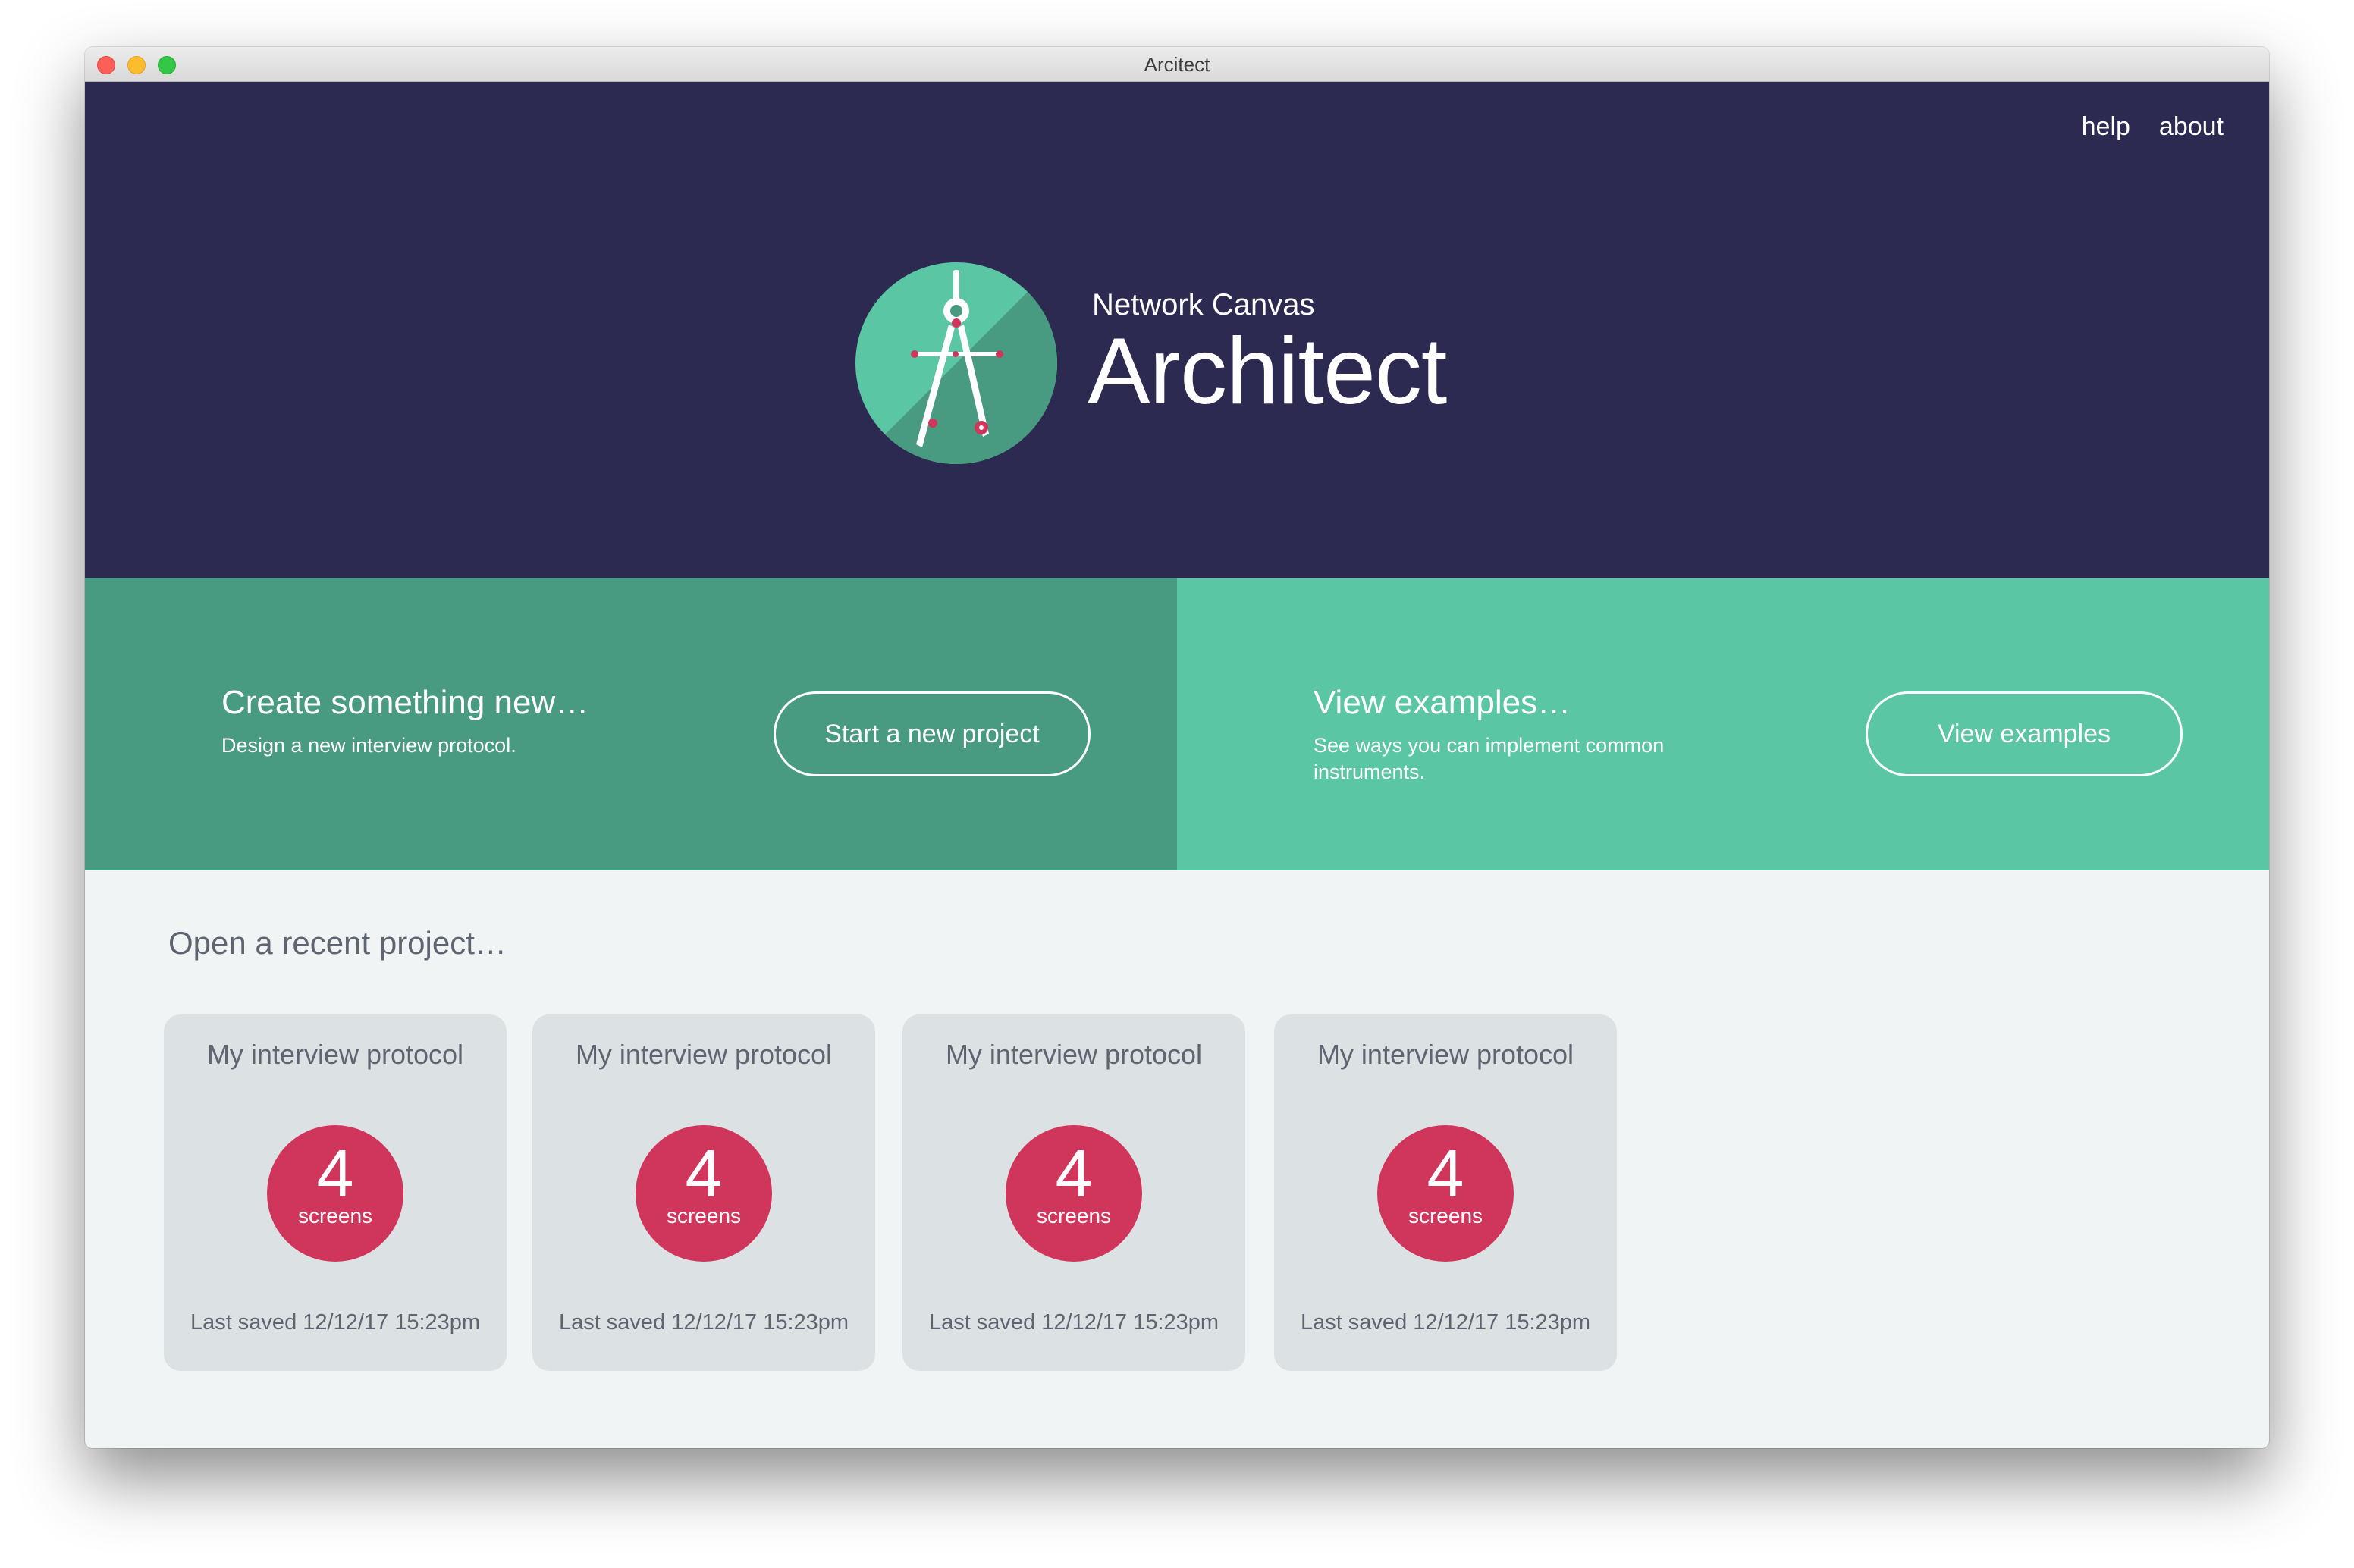 The height and width of the screenshot is (1568, 2354). What do you see at coordinates (2191, 127) in the screenshot?
I see `about-link: about` at bounding box center [2191, 127].